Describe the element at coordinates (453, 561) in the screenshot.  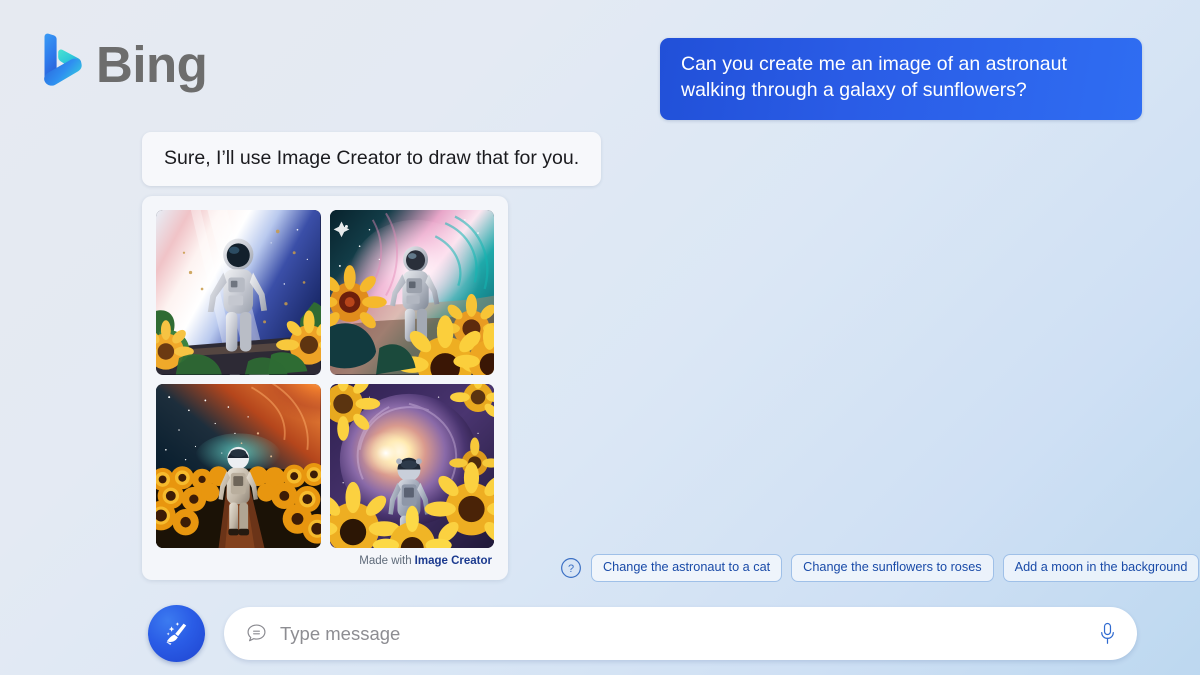
I see `image-creator-link: Image Creator` at that location.